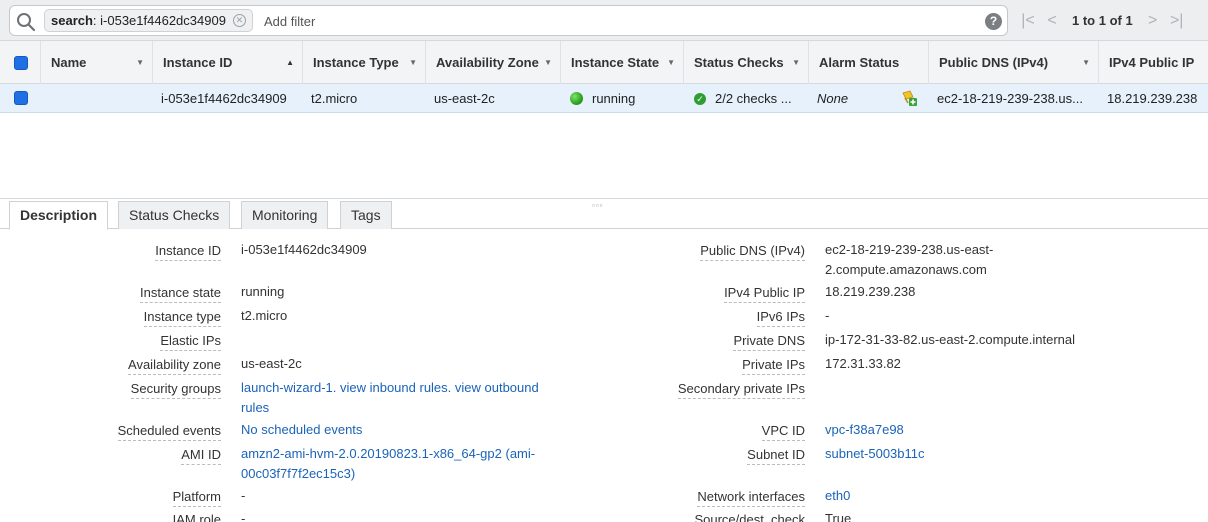  What do you see at coordinates (243, 516) in the screenshot?
I see `value-iam-role: -` at bounding box center [243, 516].